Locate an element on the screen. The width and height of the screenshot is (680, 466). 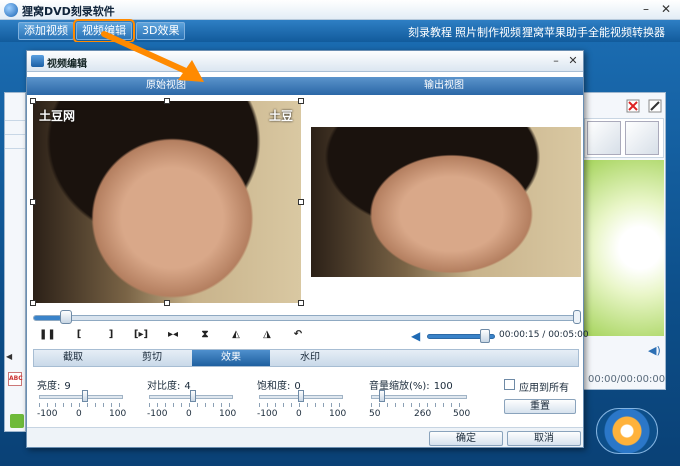
slider-value: 9 is located at coordinates (67, 386).